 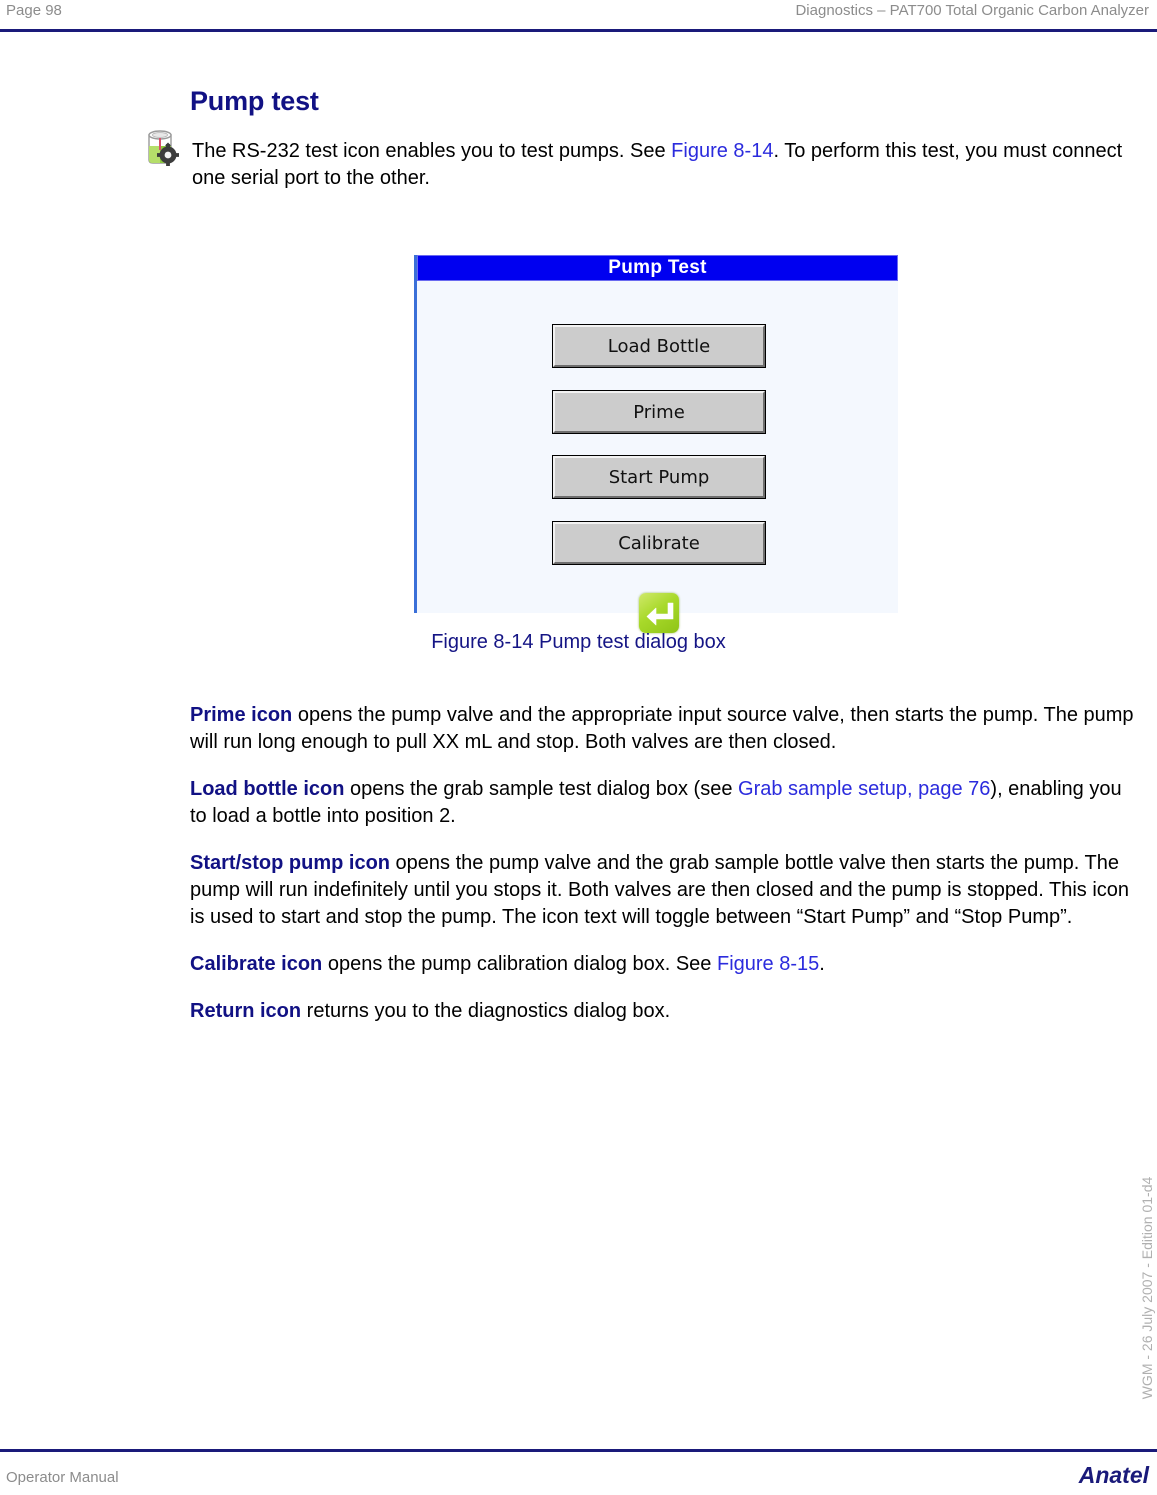 I want to click on figure-8-14-link: Figure 8-14, so click(x=722, y=151).